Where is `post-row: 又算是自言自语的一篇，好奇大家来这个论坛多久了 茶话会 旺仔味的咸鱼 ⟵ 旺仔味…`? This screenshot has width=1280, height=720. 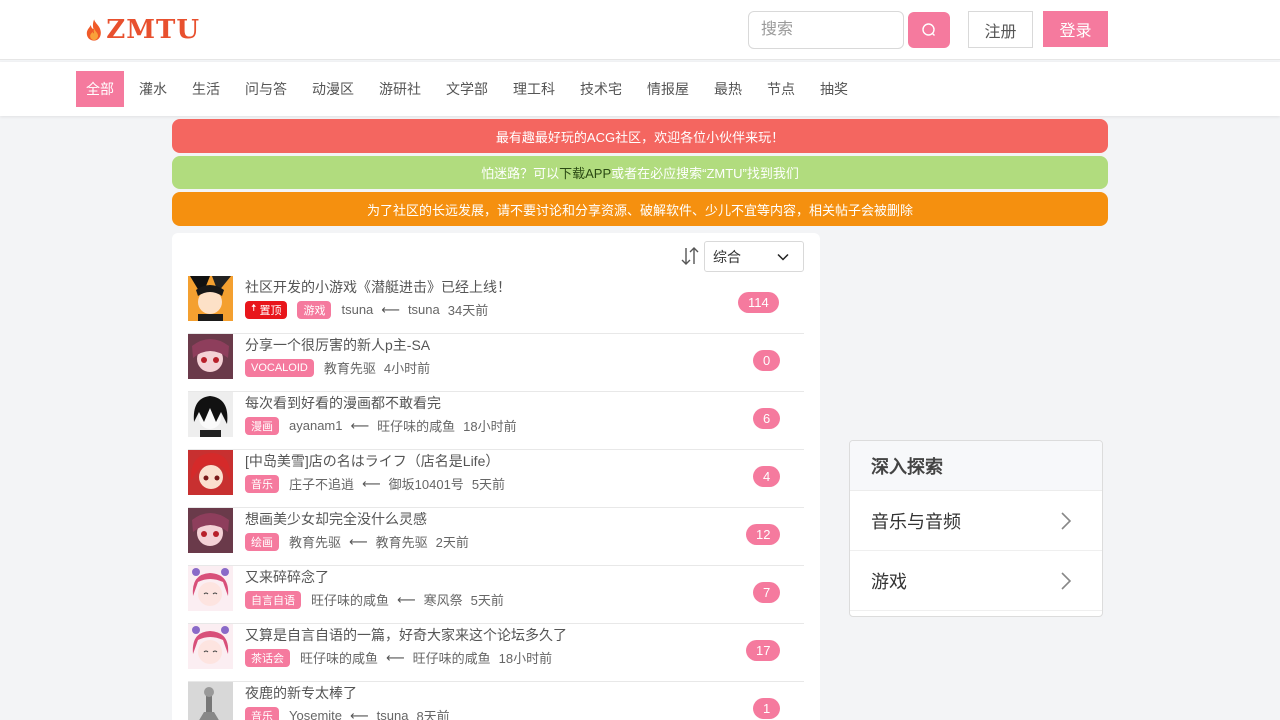 post-row: 又算是自言自语的一篇，好奇大家来这个论坛多久了 茶话会 旺仔味的咸鱼 ⟵ 旺仔味… is located at coordinates (496, 653).